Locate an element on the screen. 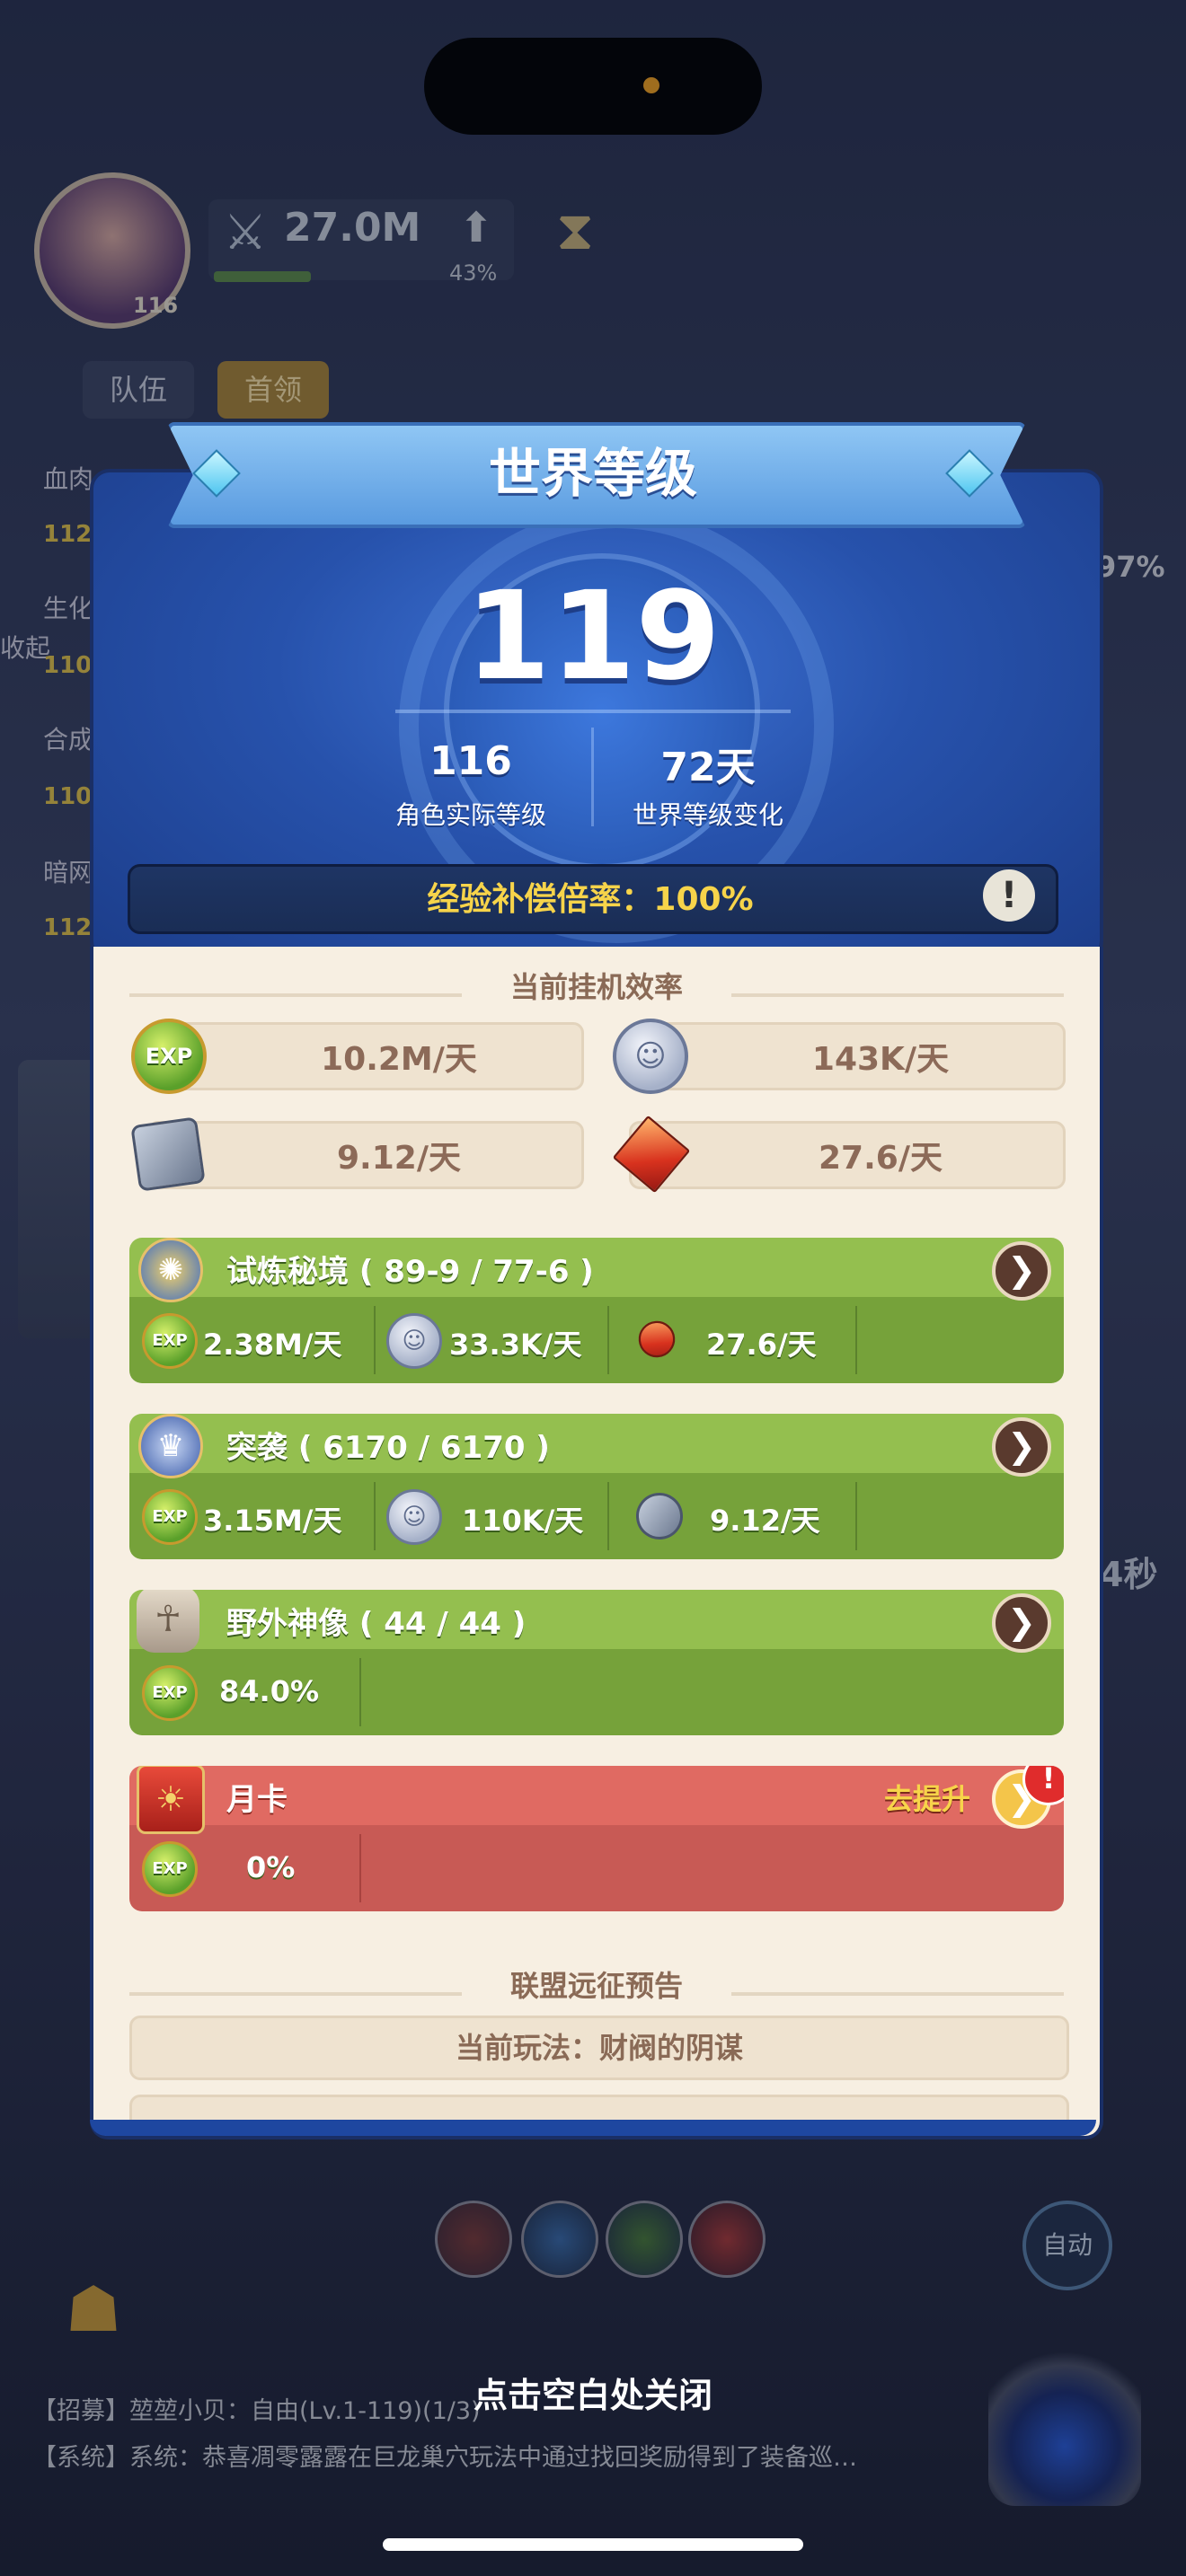 The width and height of the screenshot is (1186, 2576). monthly-exp: 0% is located at coordinates (271, 1867).